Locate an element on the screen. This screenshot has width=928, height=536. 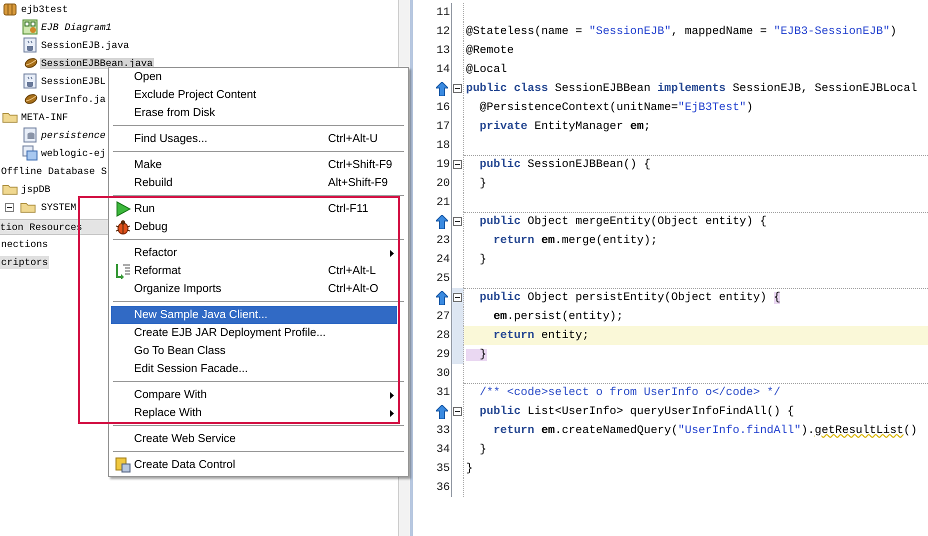
tree-item: persistence is located at coordinates (73, 135).